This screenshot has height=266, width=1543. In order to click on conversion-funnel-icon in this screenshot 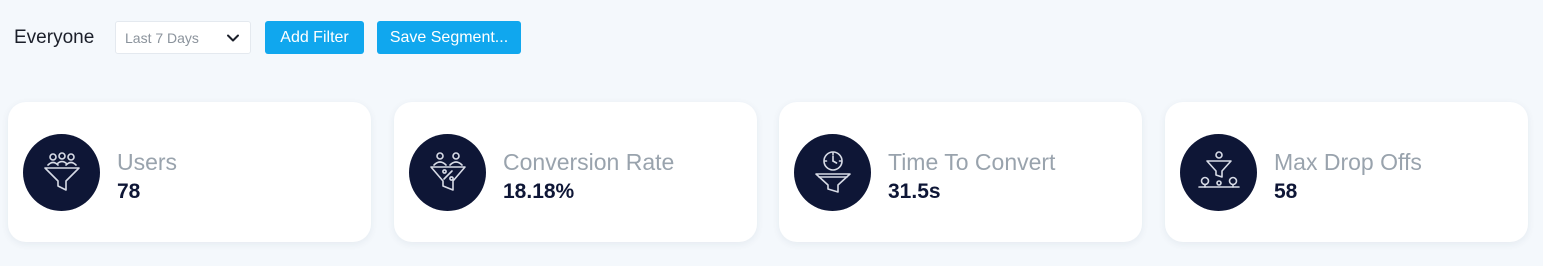, I will do `click(448, 171)`.